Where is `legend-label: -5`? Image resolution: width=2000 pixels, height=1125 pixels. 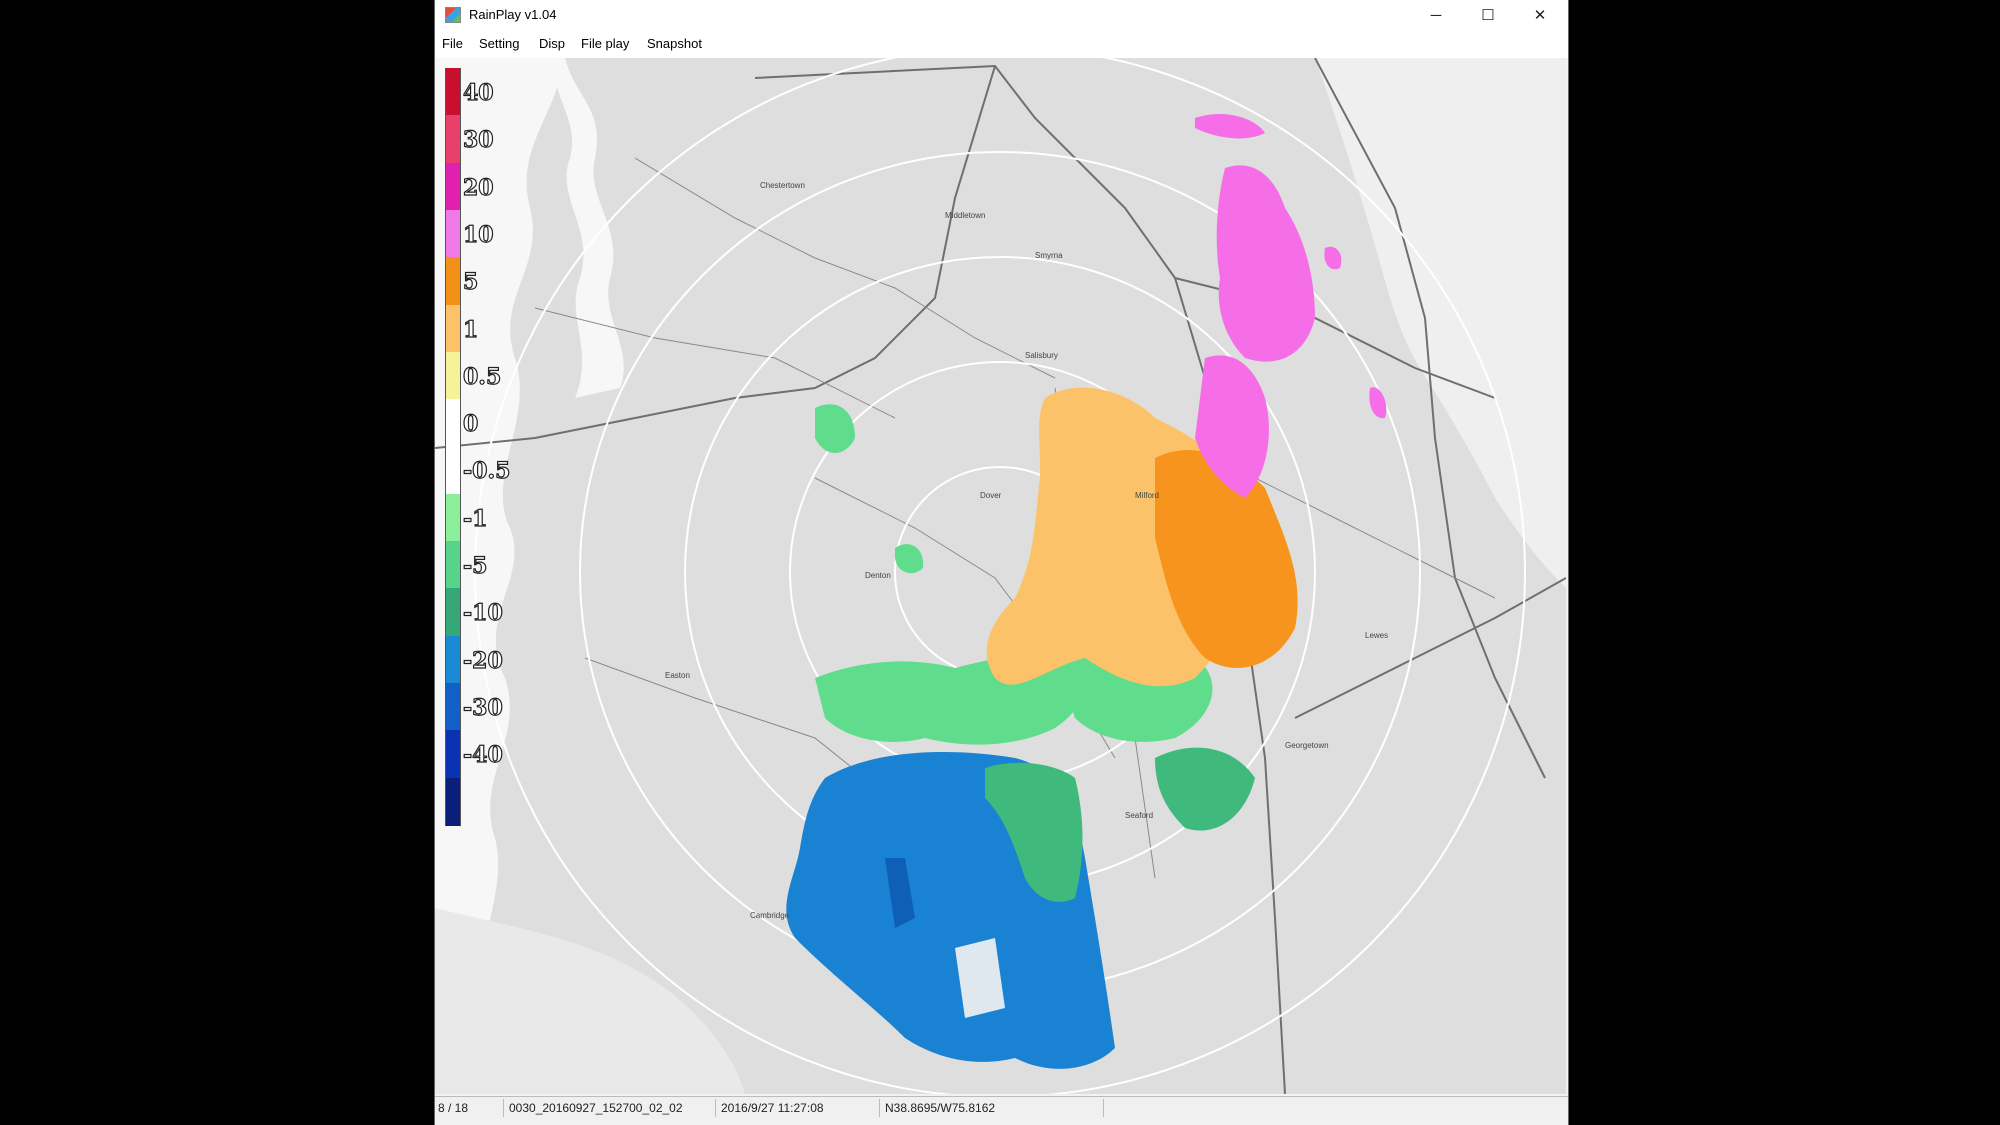
legend-label: -5 is located at coordinates (475, 565).